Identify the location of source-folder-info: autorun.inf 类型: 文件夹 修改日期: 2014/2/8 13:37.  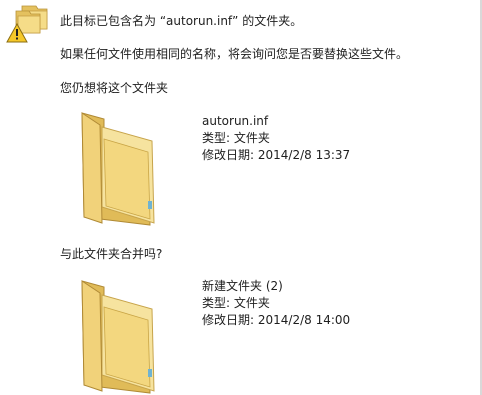
(276, 138).